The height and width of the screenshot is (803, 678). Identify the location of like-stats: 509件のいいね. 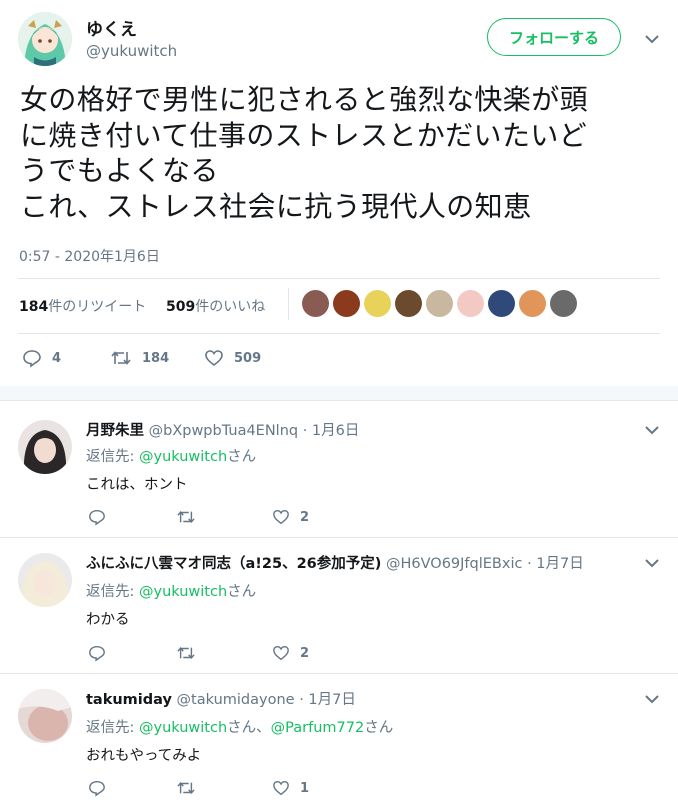
(215, 306).